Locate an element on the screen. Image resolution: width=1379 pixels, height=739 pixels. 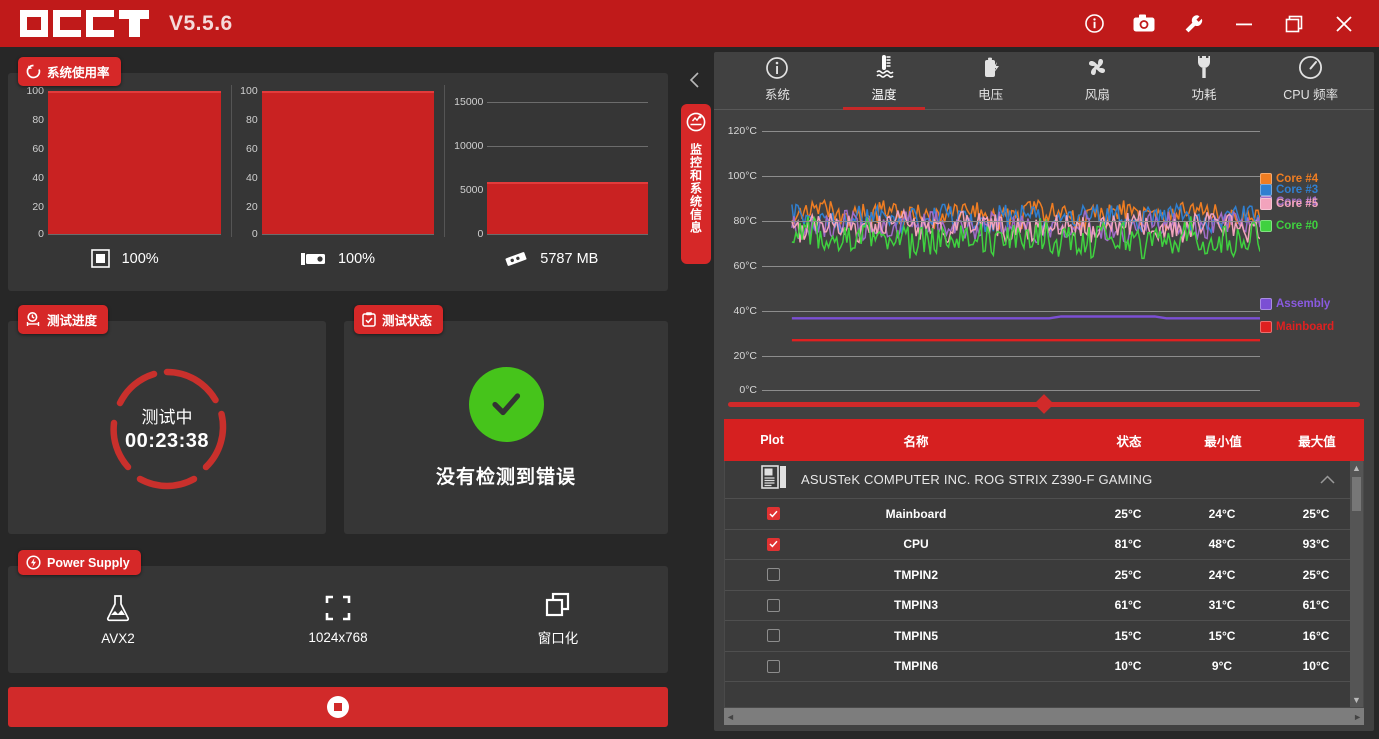
y-tick: 80°C is located at coordinates (745, 220).